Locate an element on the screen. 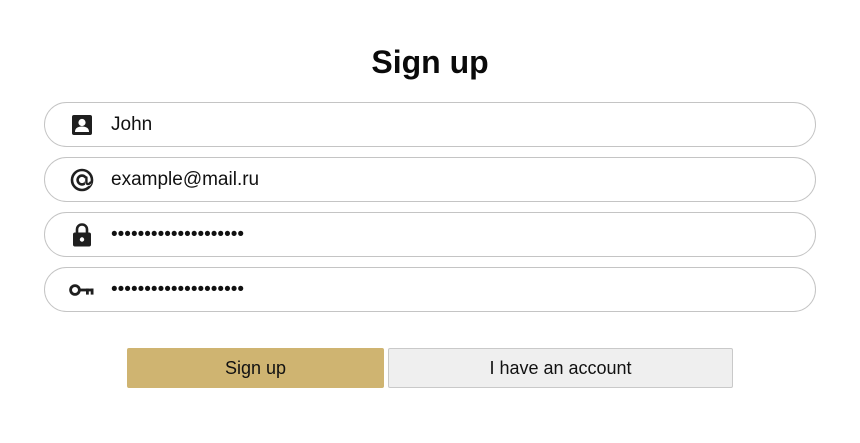  password-confirm-input is located at coordinates (451, 289).